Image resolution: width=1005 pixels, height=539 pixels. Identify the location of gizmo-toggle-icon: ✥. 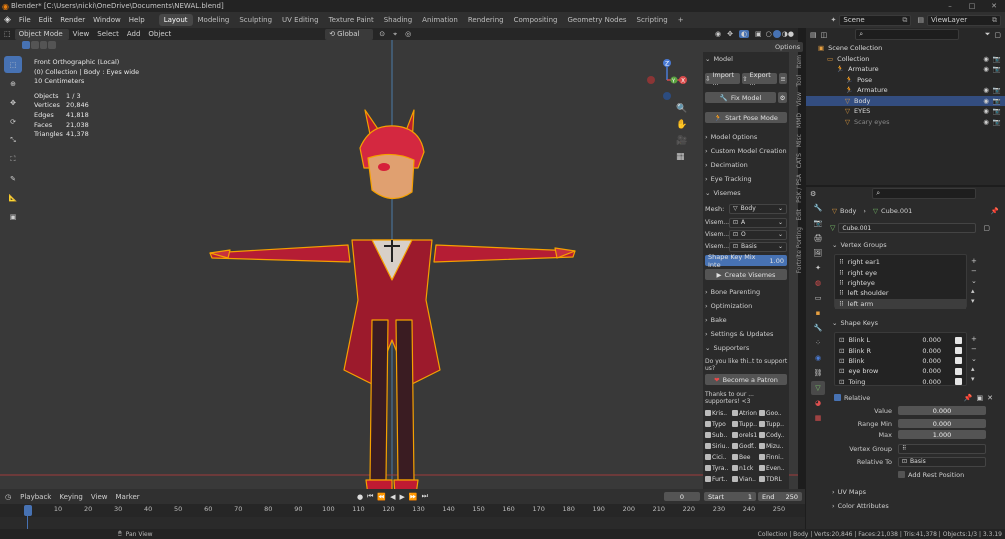
(730, 34).